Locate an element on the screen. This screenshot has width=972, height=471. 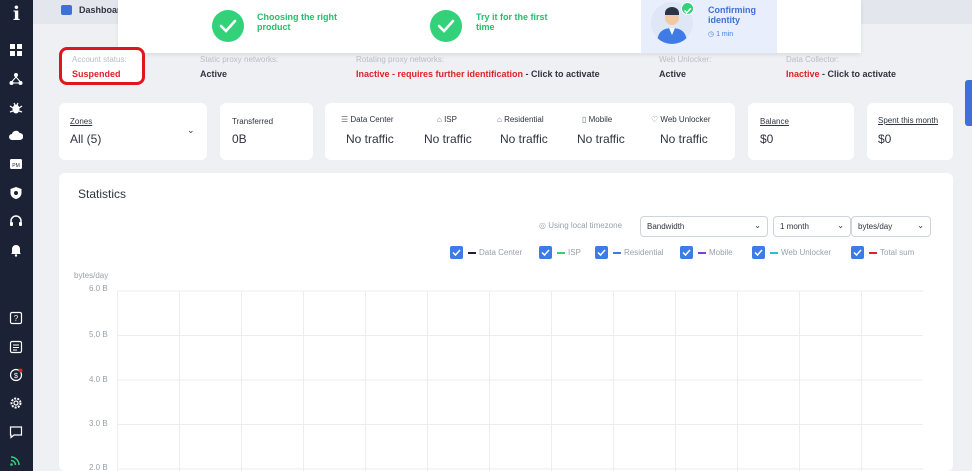
sidebar: i PM ? $ is located at coordinates (16, 235).